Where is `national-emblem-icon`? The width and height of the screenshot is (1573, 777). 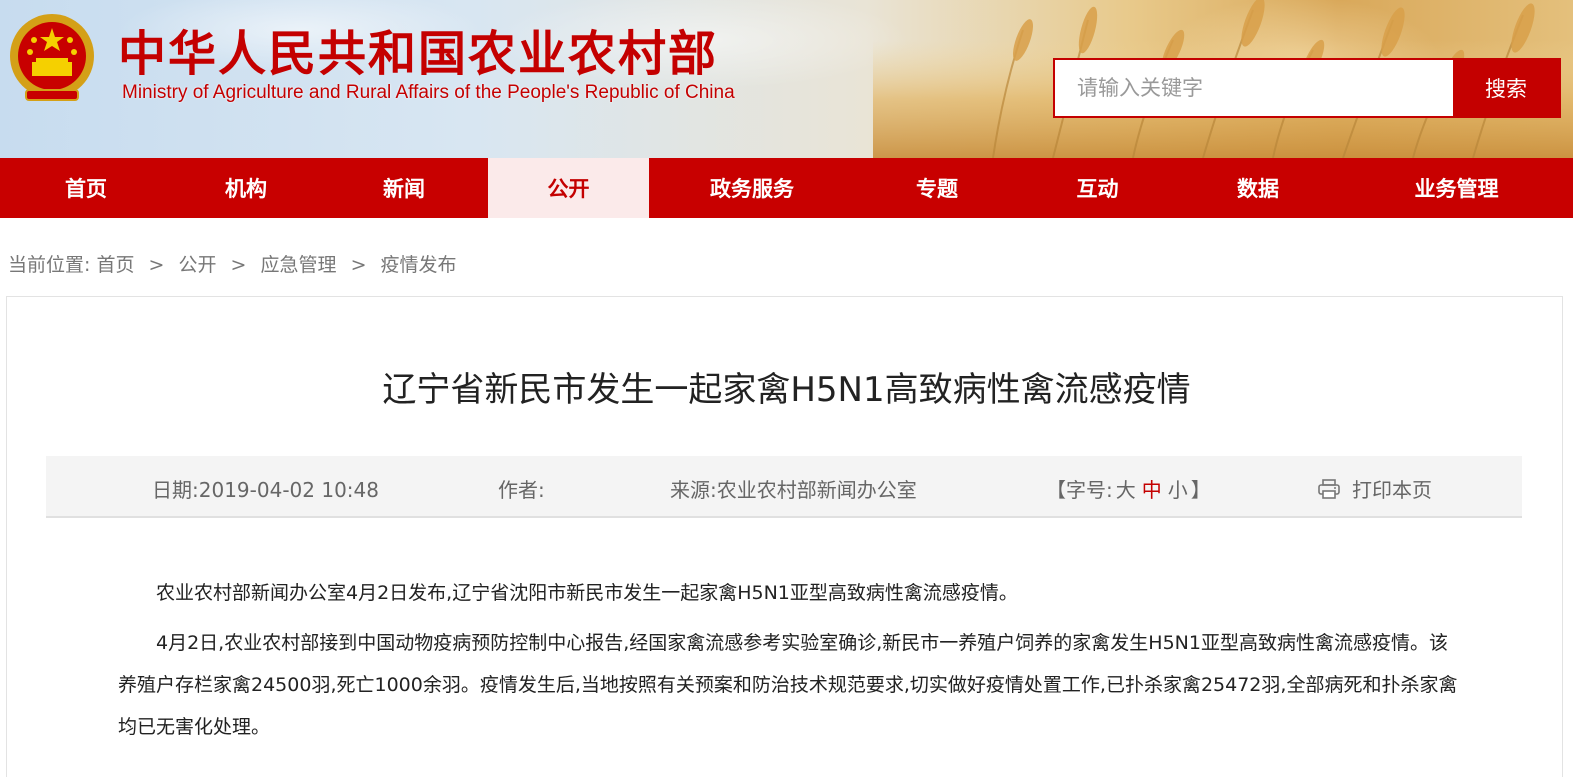
national-emblem-icon is located at coordinates (52, 57).